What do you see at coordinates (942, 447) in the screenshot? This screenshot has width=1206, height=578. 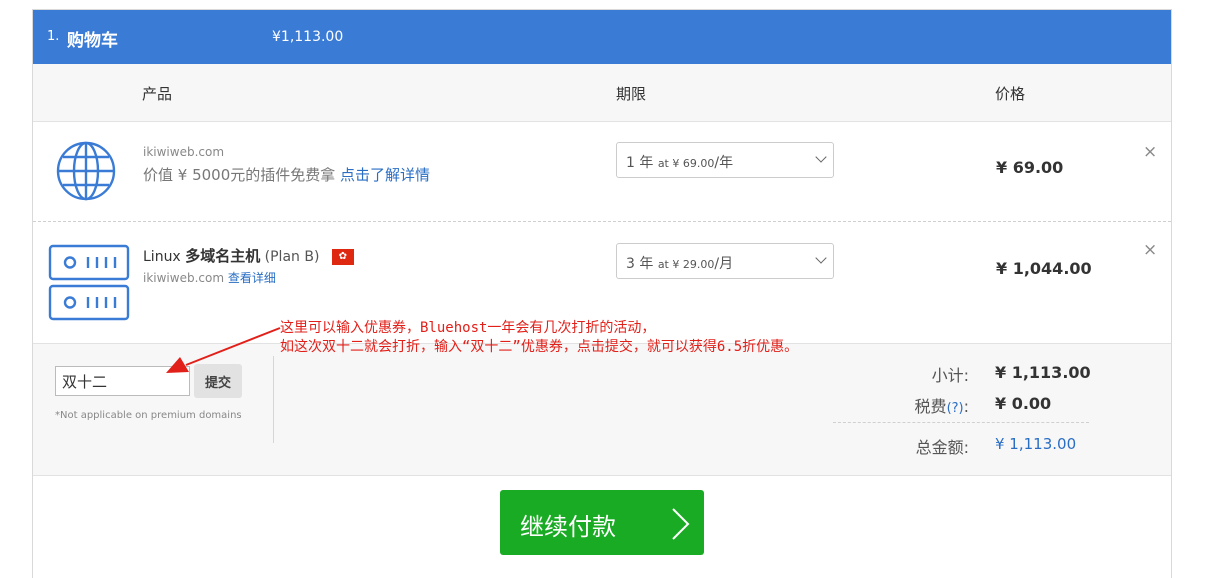 I see `total-label: 总金额:` at bounding box center [942, 447].